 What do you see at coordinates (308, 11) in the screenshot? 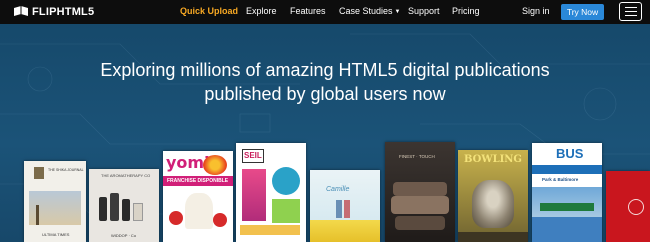
I see `nav-features: Features` at bounding box center [308, 11].